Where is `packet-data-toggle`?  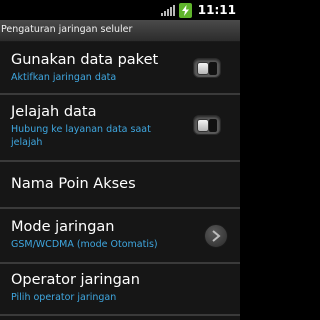 packet-data-toggle is located at coordinates (207, 68).